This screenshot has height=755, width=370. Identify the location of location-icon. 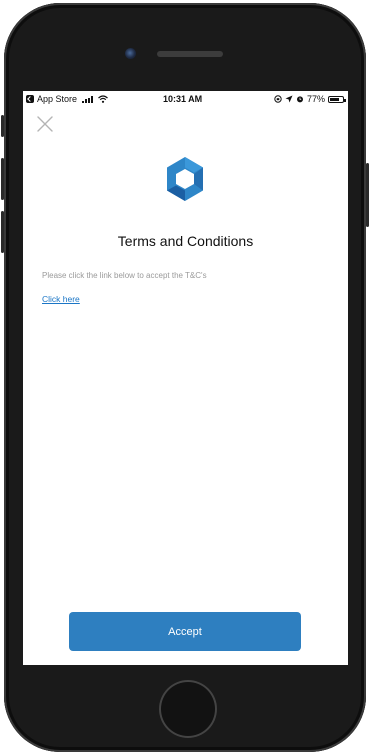
(289, 99).